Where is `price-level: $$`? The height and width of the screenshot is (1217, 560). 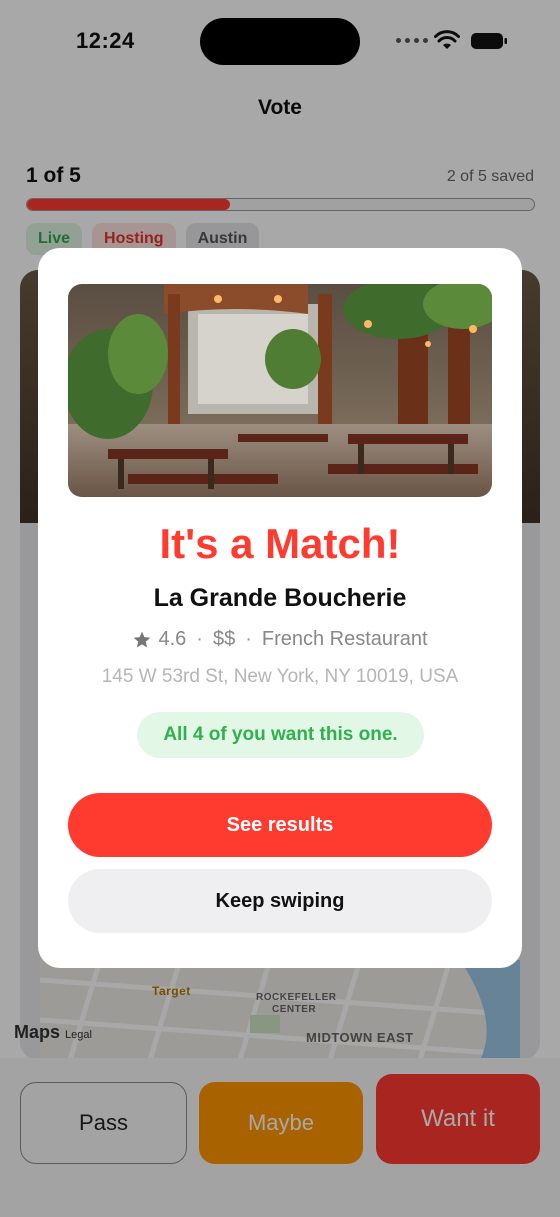 price-level: $$ is located at coordinates (224, 639).